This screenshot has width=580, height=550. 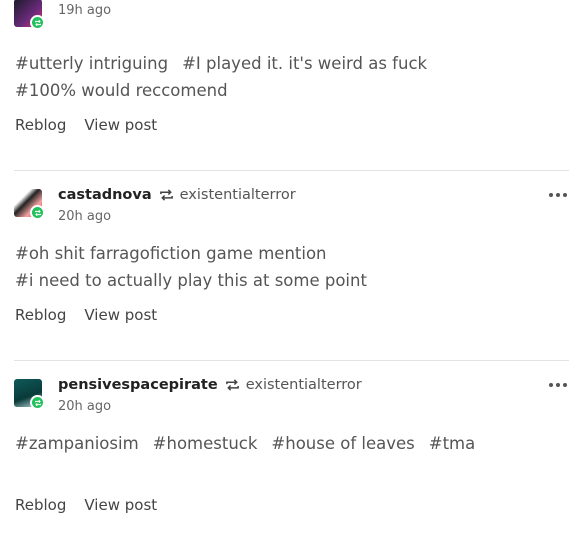 I want to click on tag: #zampaniosim, so click(x=77, y=443).